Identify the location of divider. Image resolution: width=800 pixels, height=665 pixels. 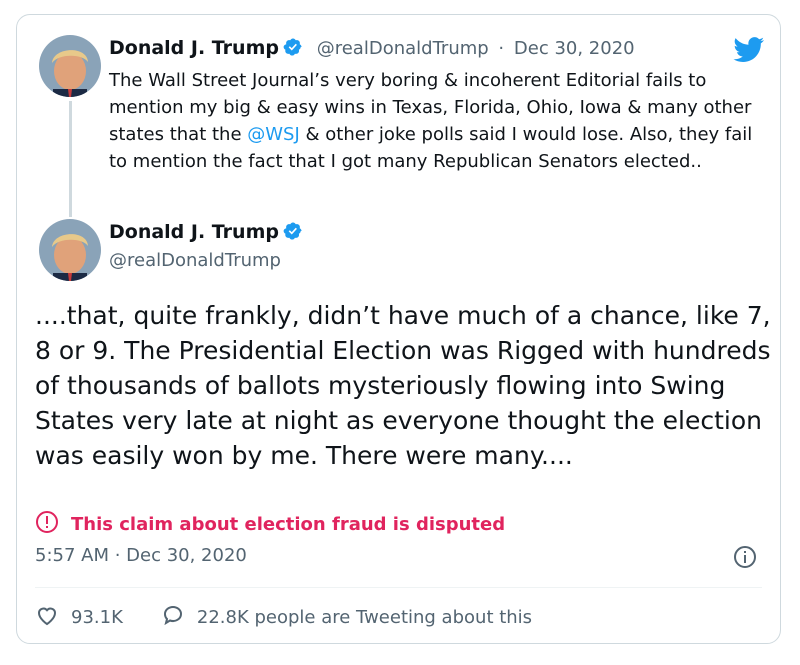
(398, 587).